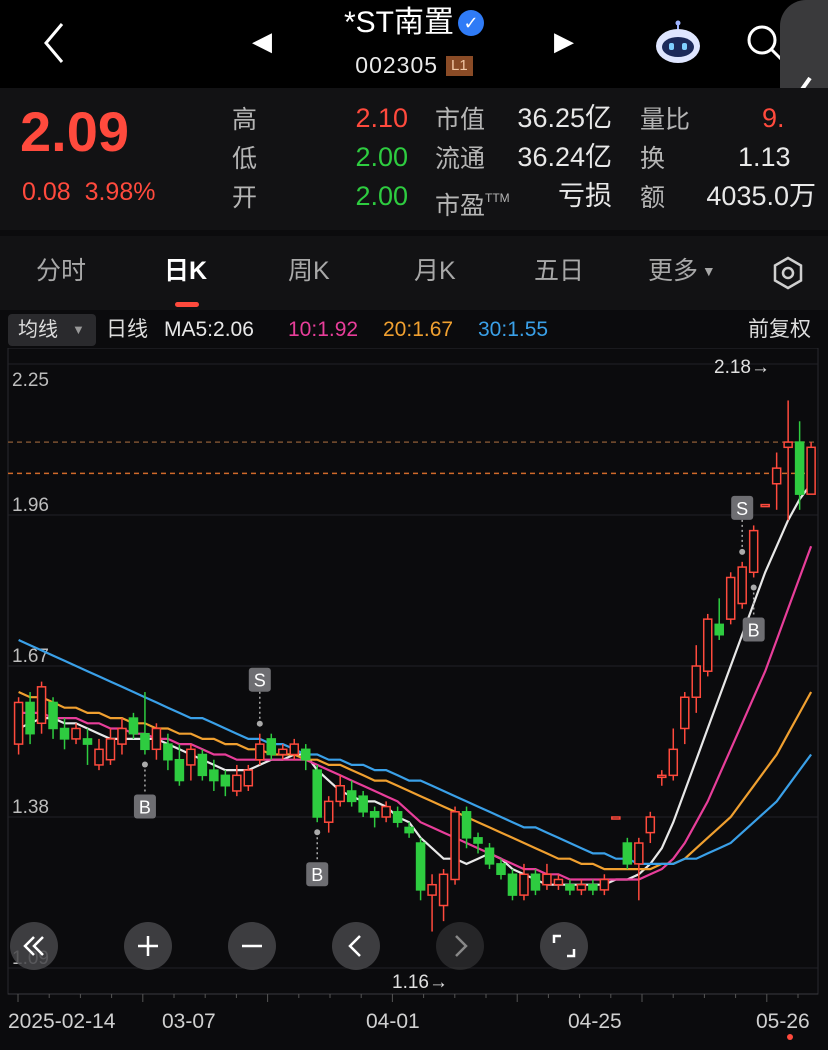  I want to click on zoom-in-icon, so click(148, 946).